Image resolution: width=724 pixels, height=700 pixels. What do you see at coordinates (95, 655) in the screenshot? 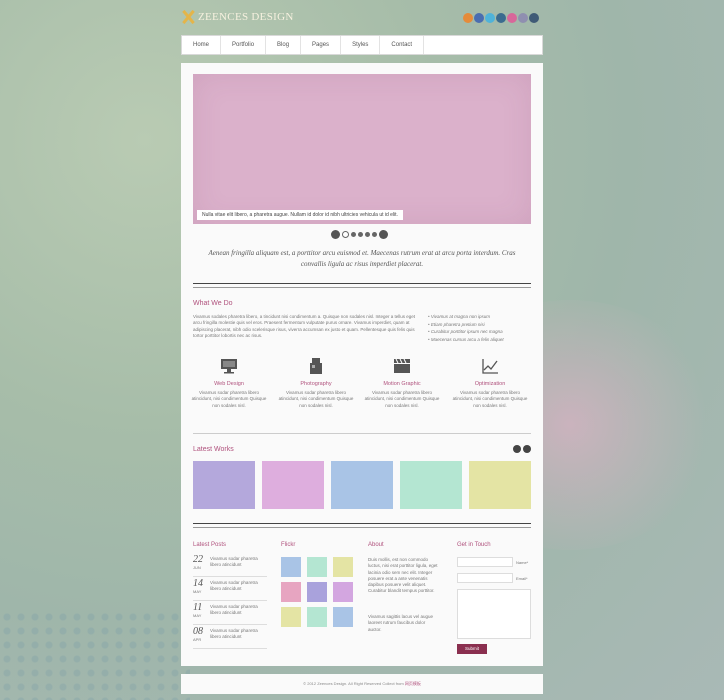
I see `background-pattern` at bounding box center [95, 655].